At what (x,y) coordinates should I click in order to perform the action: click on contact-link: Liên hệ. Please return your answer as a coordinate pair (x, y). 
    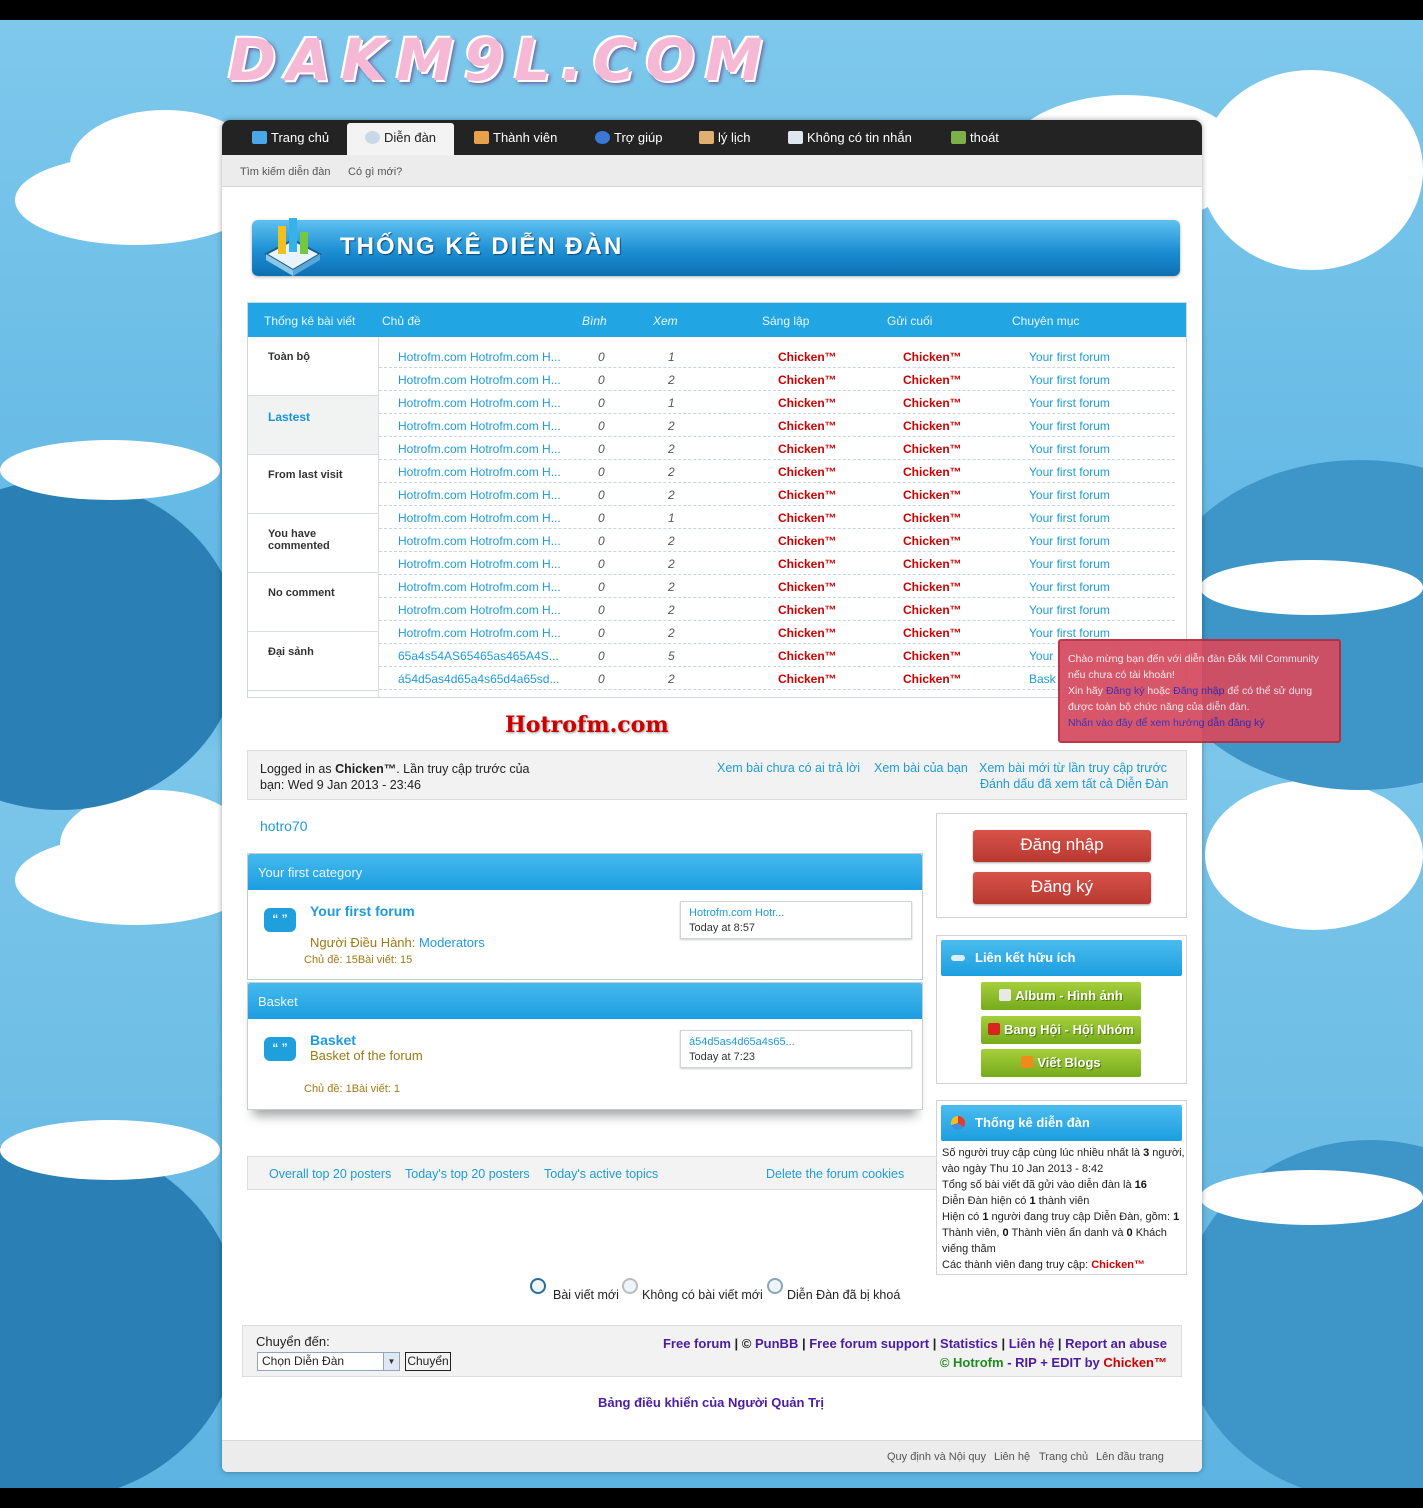
    Looking at the image, I should click on (1032, 1343).